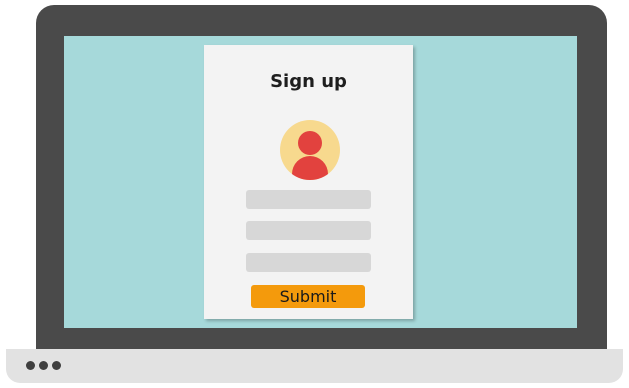 The width and height of the screenshot is (629, 388). What do you see at coordinates (308, 81) in the screenshot?
I see `signup-title: Sign up` at bounding box center [308, 81].